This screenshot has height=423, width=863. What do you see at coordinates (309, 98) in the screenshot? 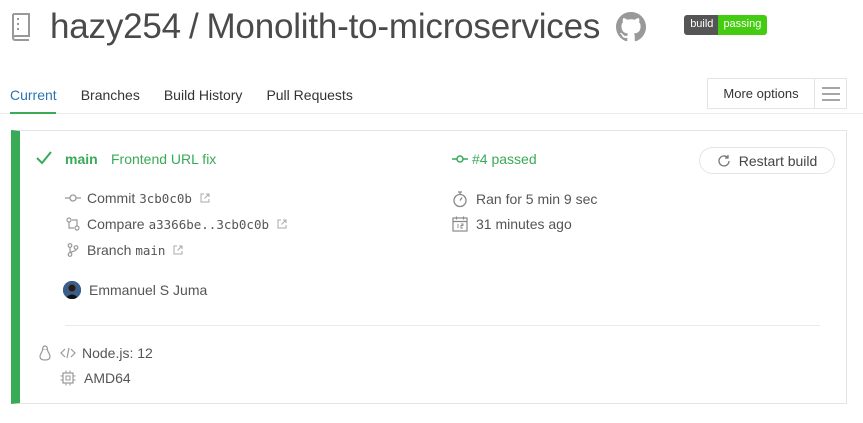
I see `tab-pull-requests: Pull Requests` at bounding box center [309, 98].